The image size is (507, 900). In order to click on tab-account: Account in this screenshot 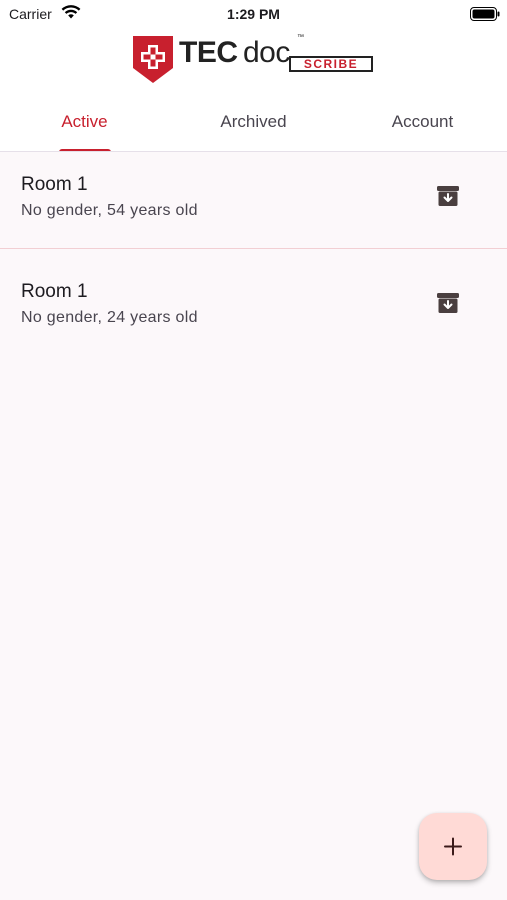, I will do `click(422, 128)`.